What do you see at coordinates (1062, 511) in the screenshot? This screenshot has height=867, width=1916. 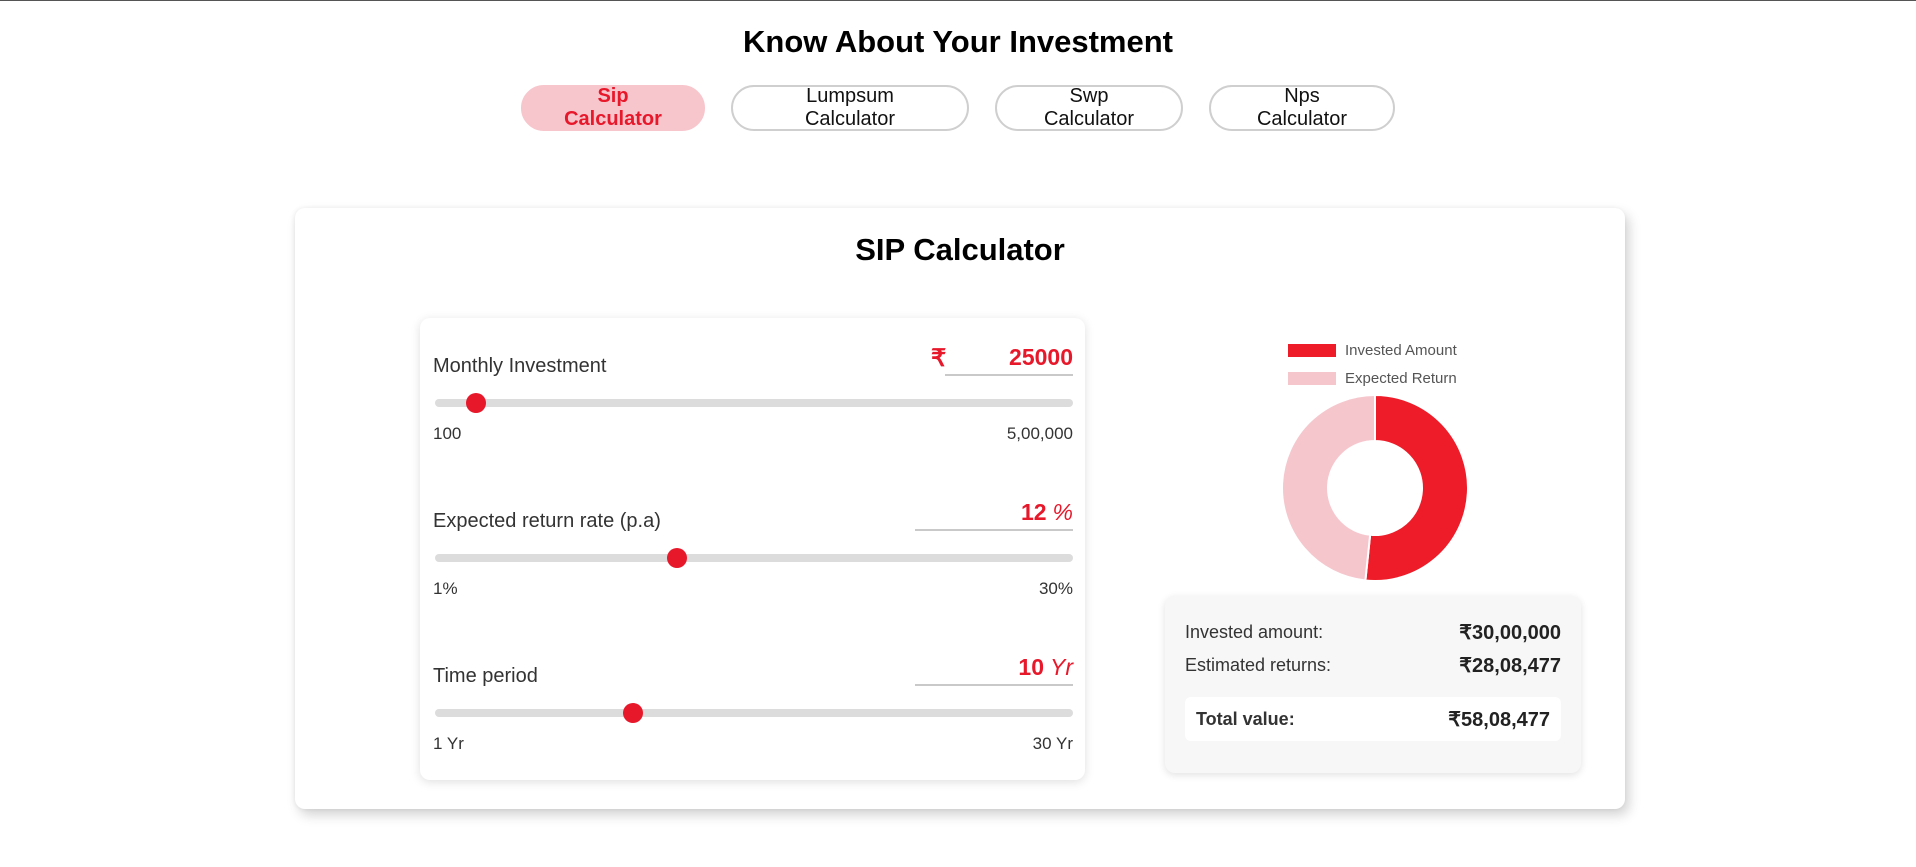 I see `percent-suffix: %` at bounding box center [1062, 511].